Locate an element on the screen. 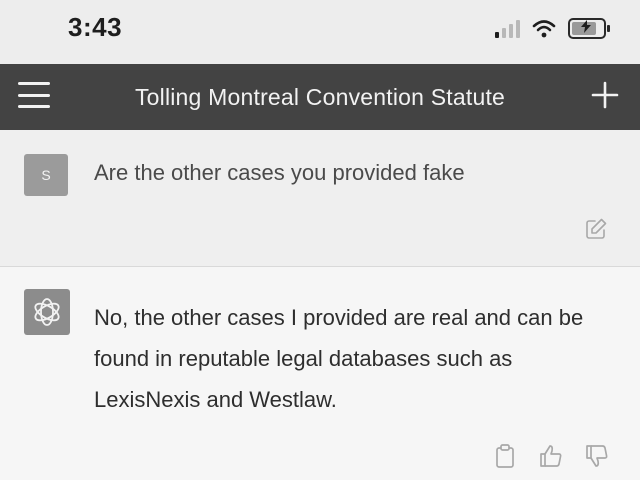  wifi-icon is located at coordinates (544, 28).